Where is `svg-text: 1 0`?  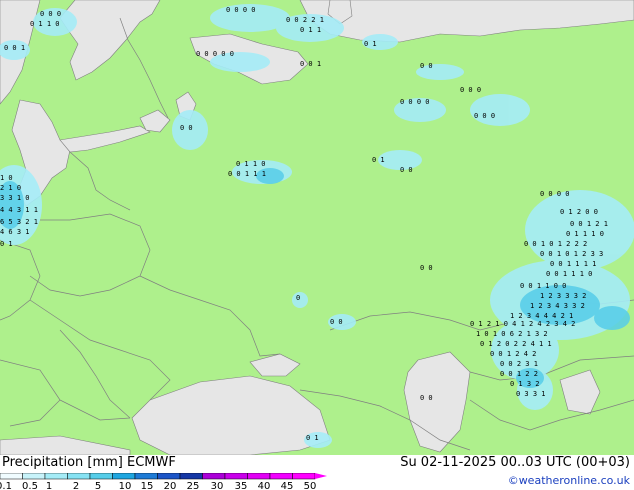 svg-text: 1 0 is located at coordinates (6, 178).